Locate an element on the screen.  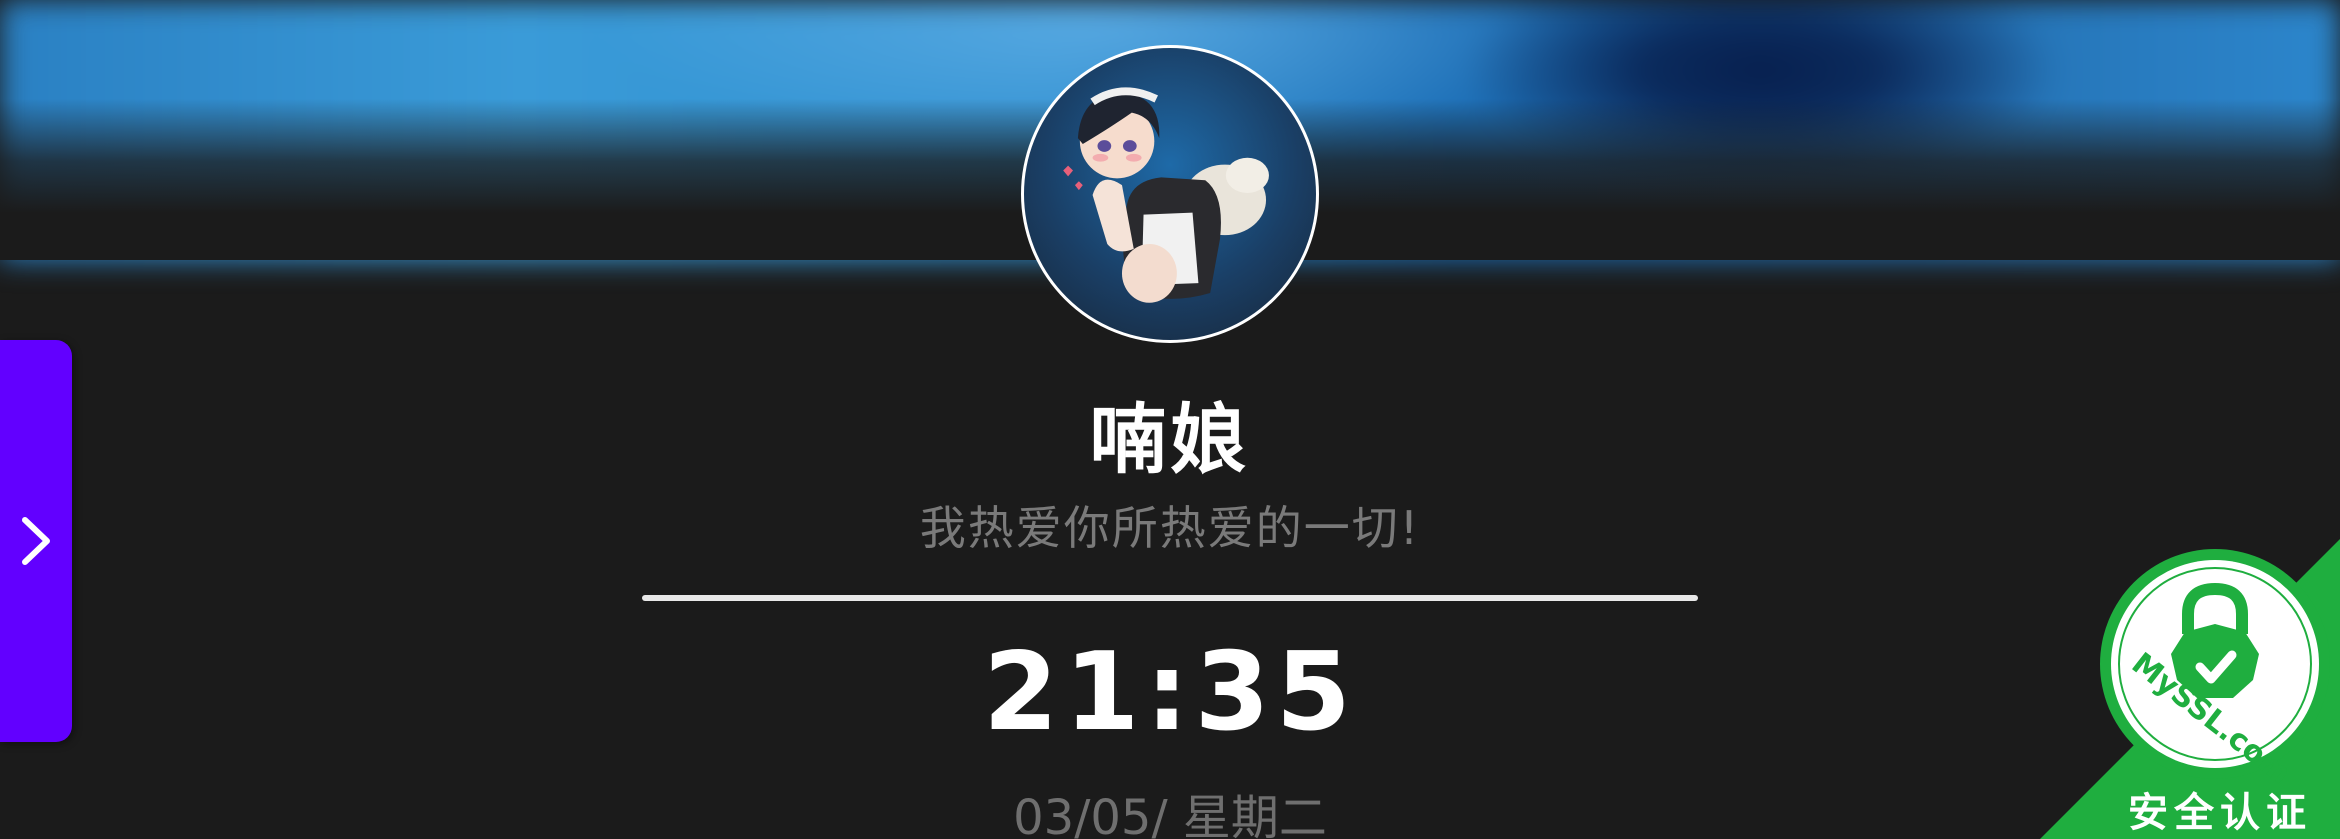
clock-date: 03/05/ 星期二 is located at coordinates (1170, 814).